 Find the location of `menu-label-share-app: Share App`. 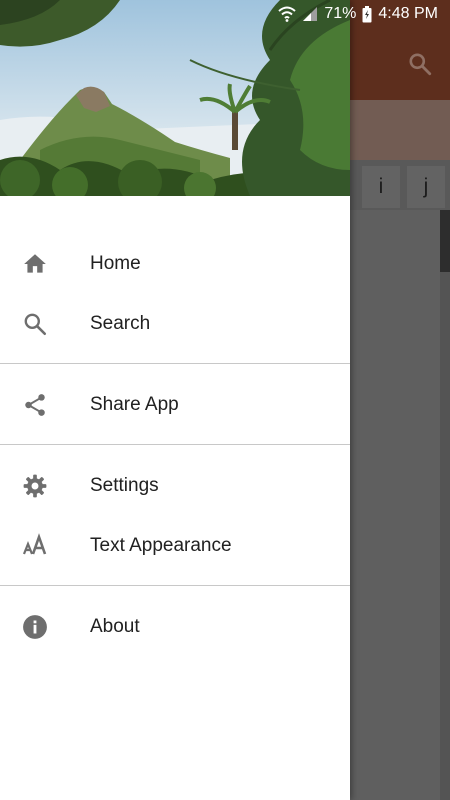

menu-label-share-app: Share App is located at coordinates (134, 404).